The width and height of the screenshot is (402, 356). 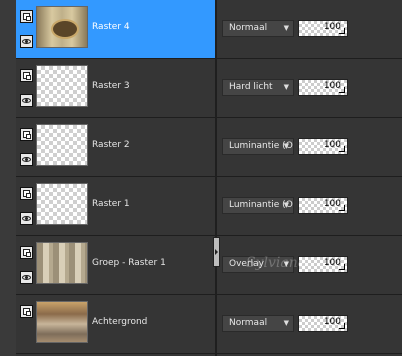 I want to click on layer-properties: Overlay ▼ 100, so click(x=309, y=265).